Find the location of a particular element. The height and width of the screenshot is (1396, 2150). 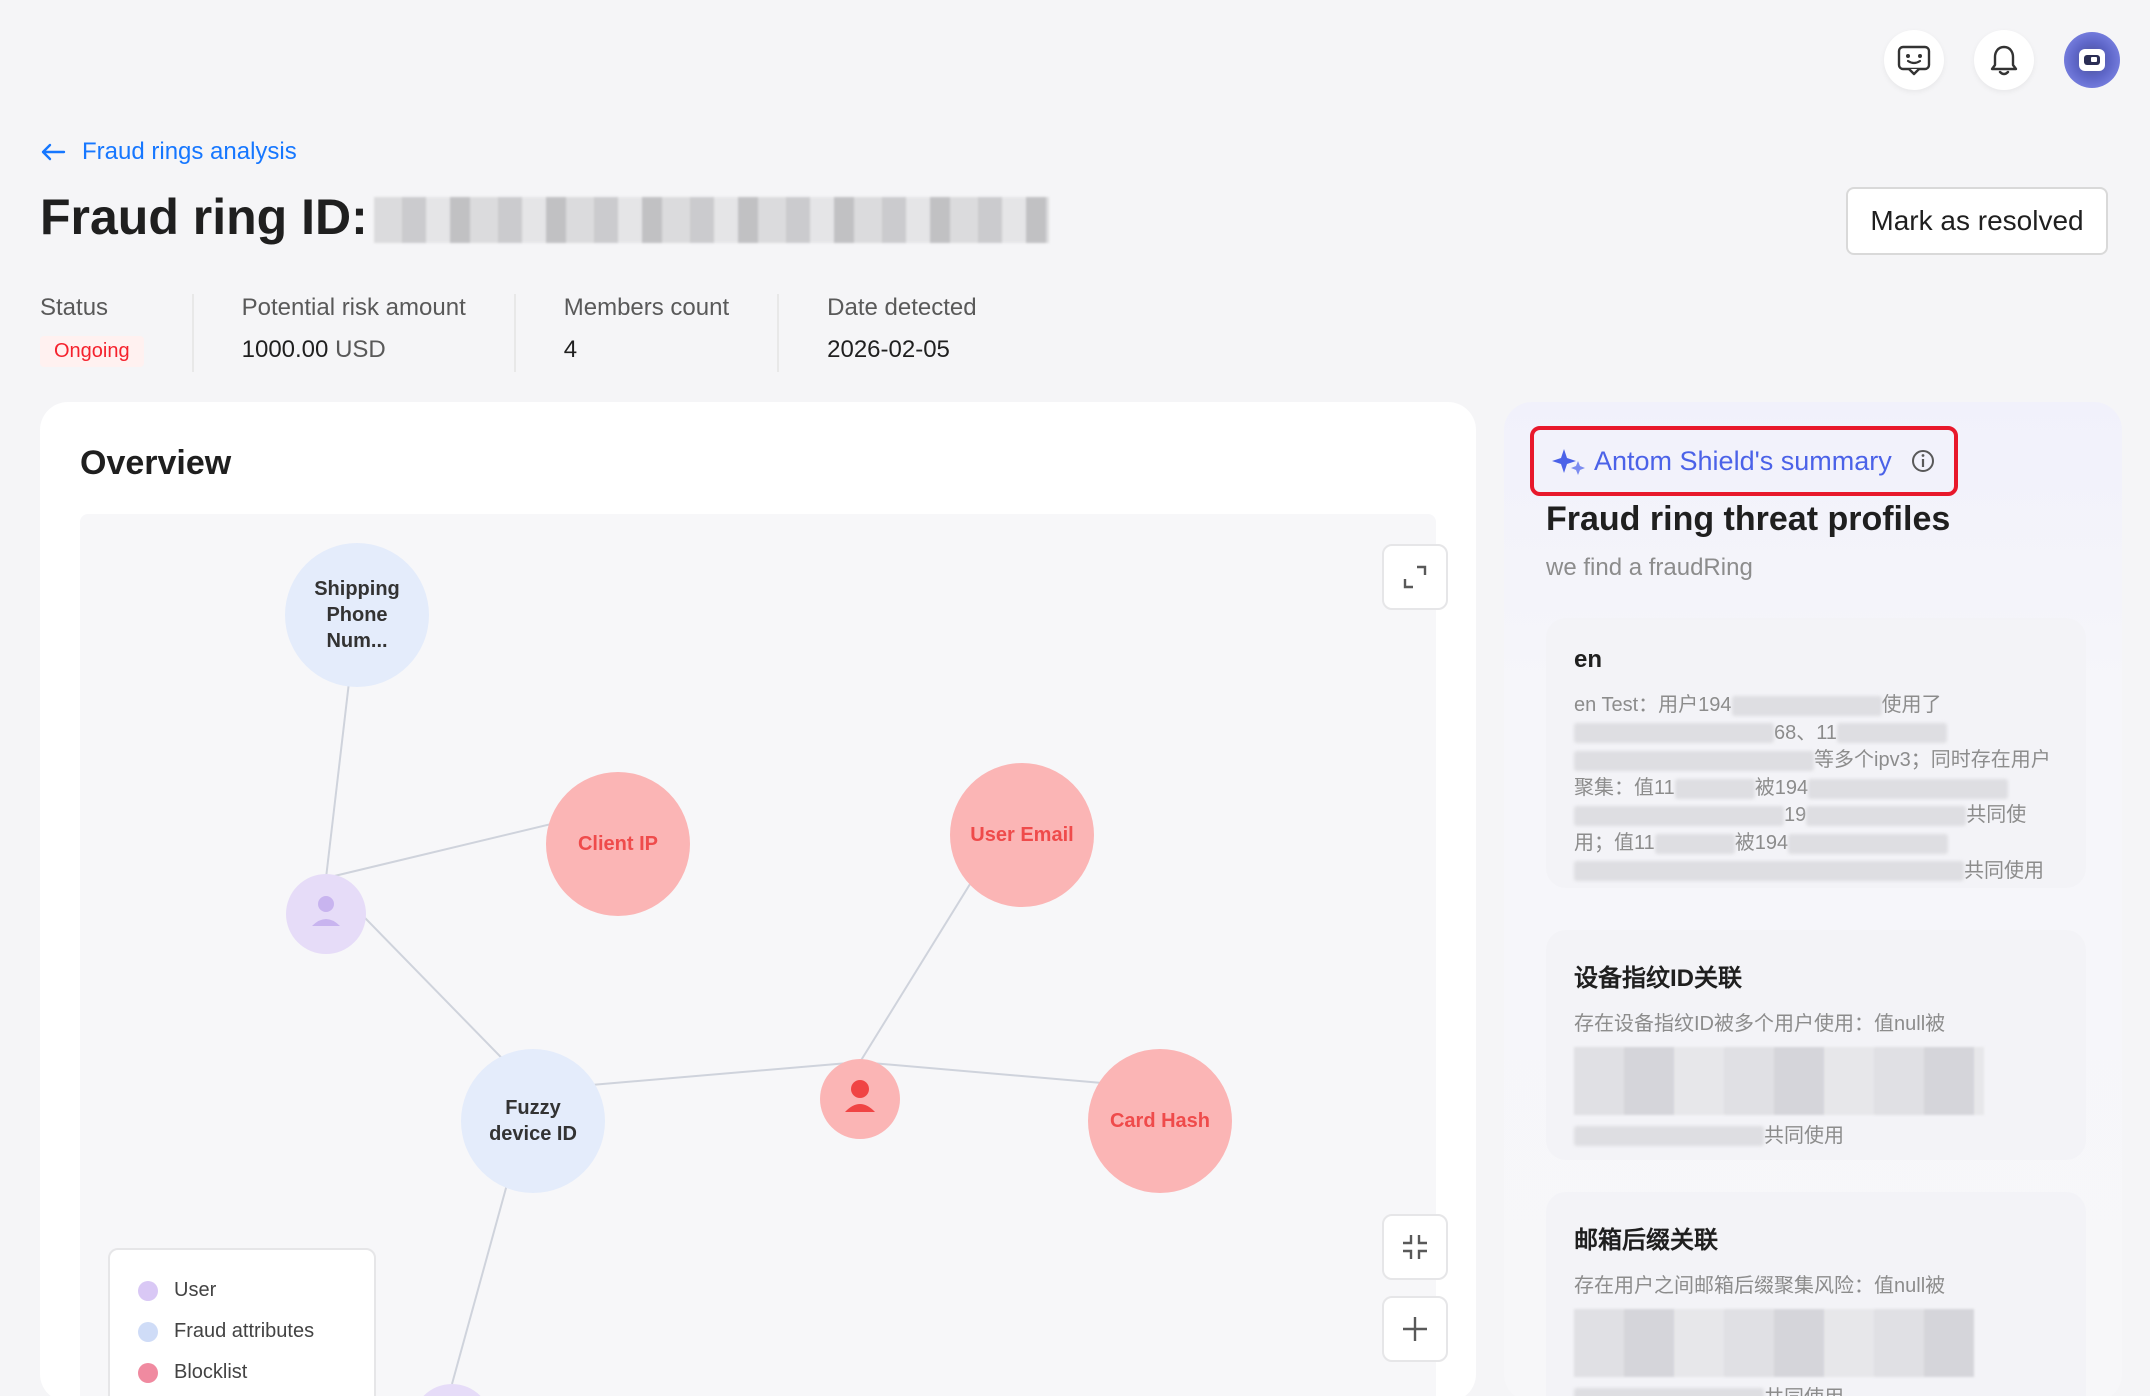

stat-value: 2026-02-05 is located at coordinates (888, 349).